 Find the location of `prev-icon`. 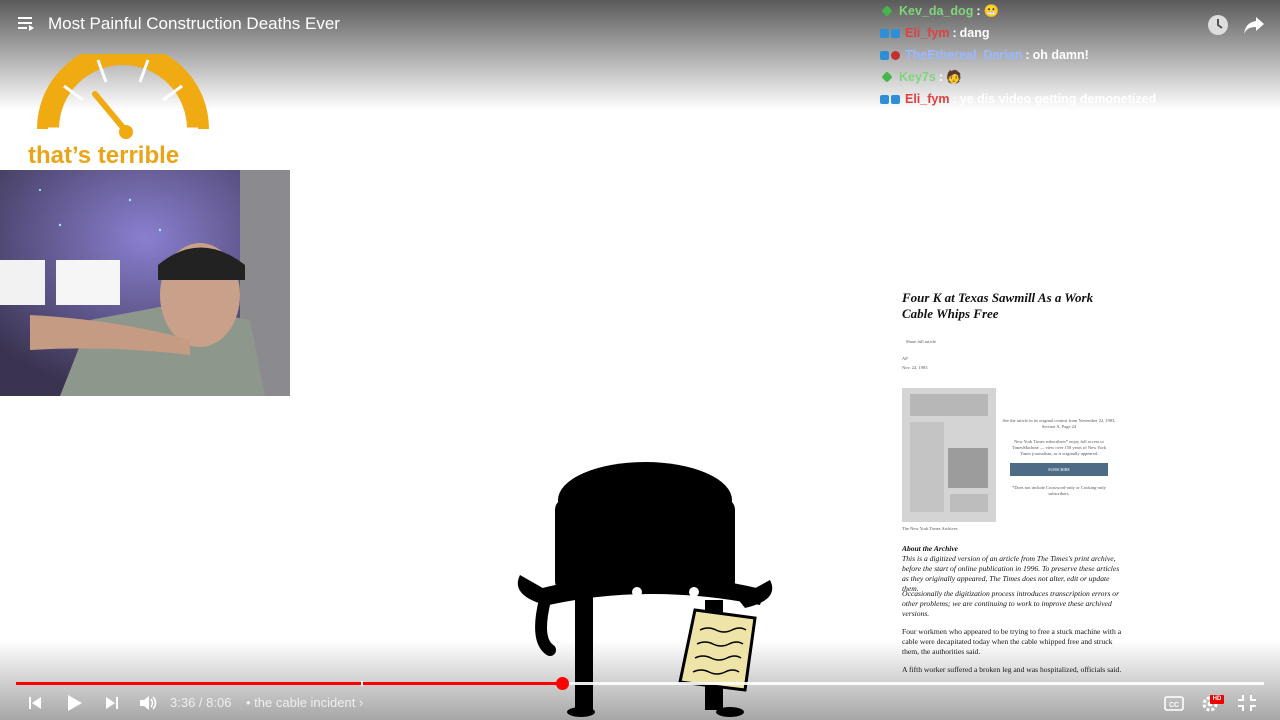

prev-icon is located at coordinates (35, 703).